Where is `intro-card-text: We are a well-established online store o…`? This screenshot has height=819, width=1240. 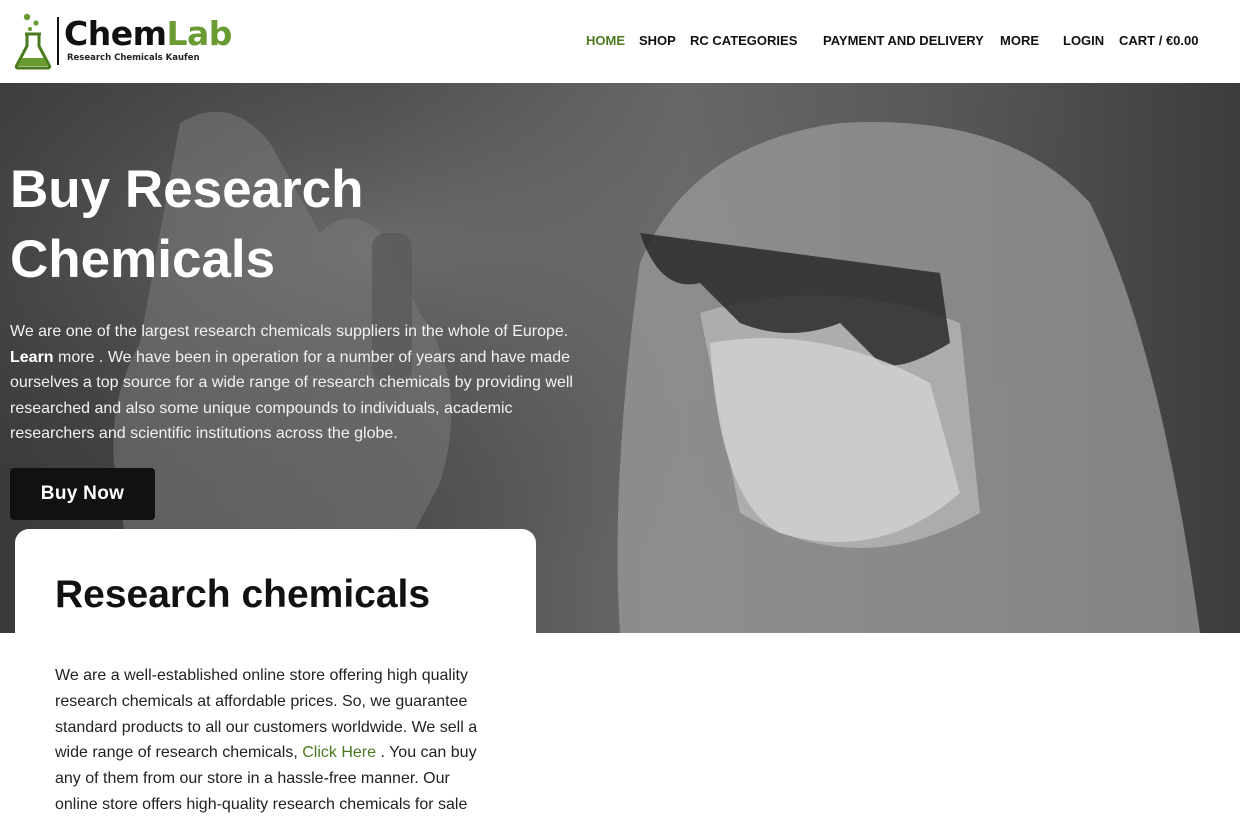
intro-card-text: We are a well-established online store o… is located at coordinates (270, 740).